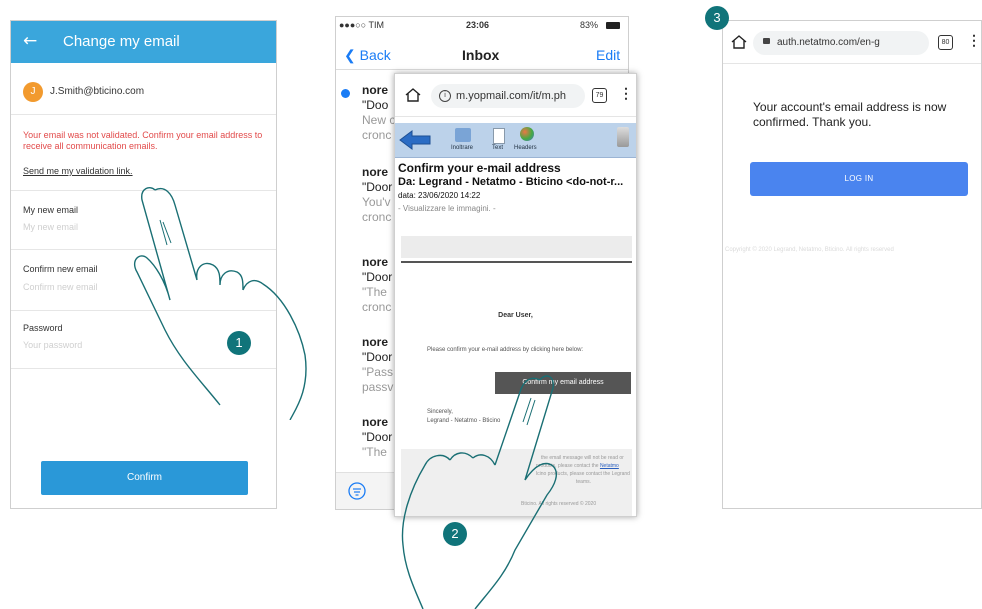  I want to click on page-title: Change my email, so click(121, 41).